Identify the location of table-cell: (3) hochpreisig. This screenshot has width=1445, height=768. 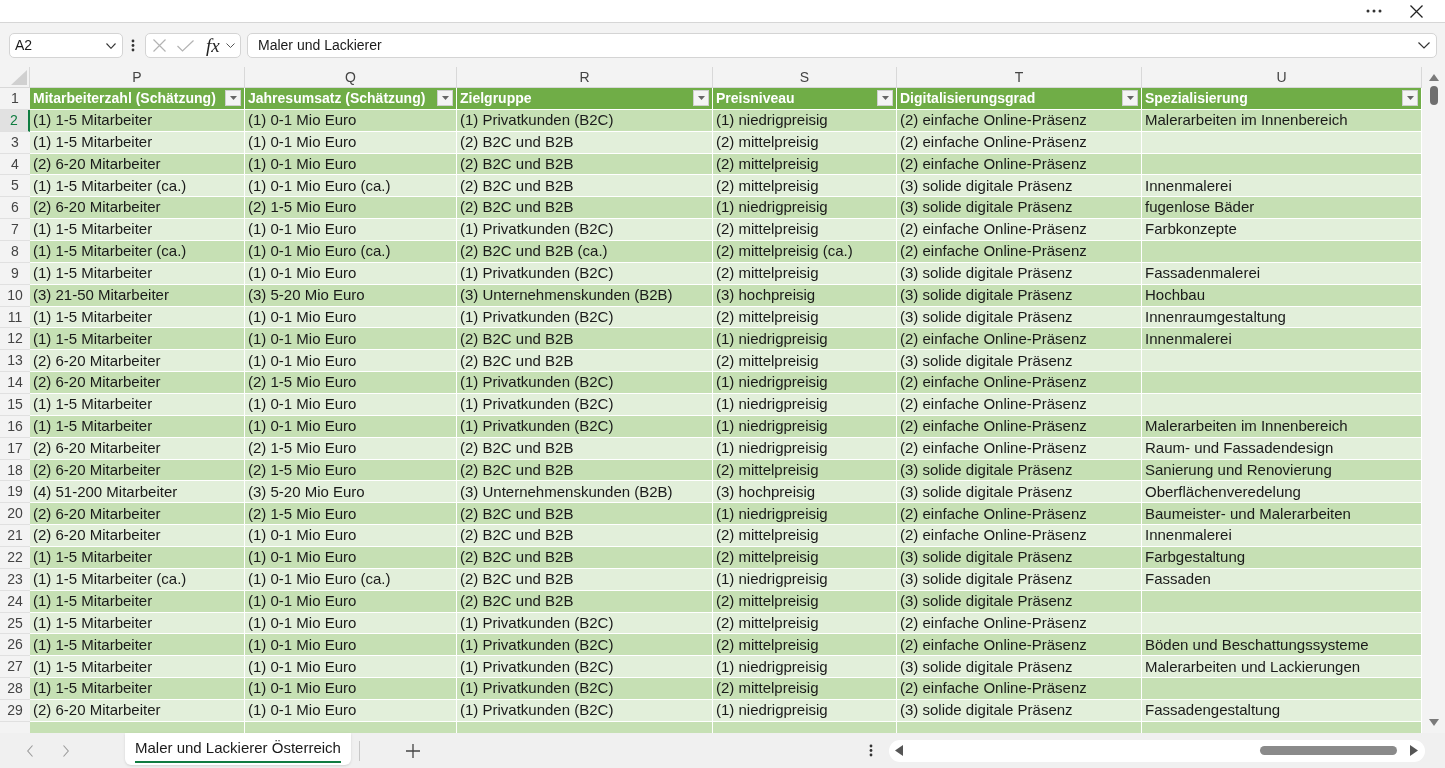
(805, 492).